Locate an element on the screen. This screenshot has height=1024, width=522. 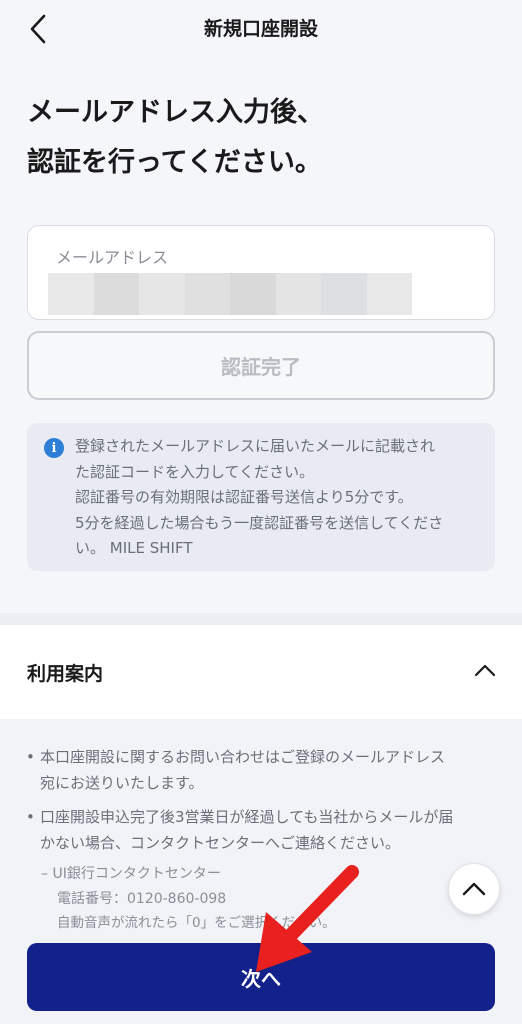
scroll-to-top-button is located at coordinates (474, 889).